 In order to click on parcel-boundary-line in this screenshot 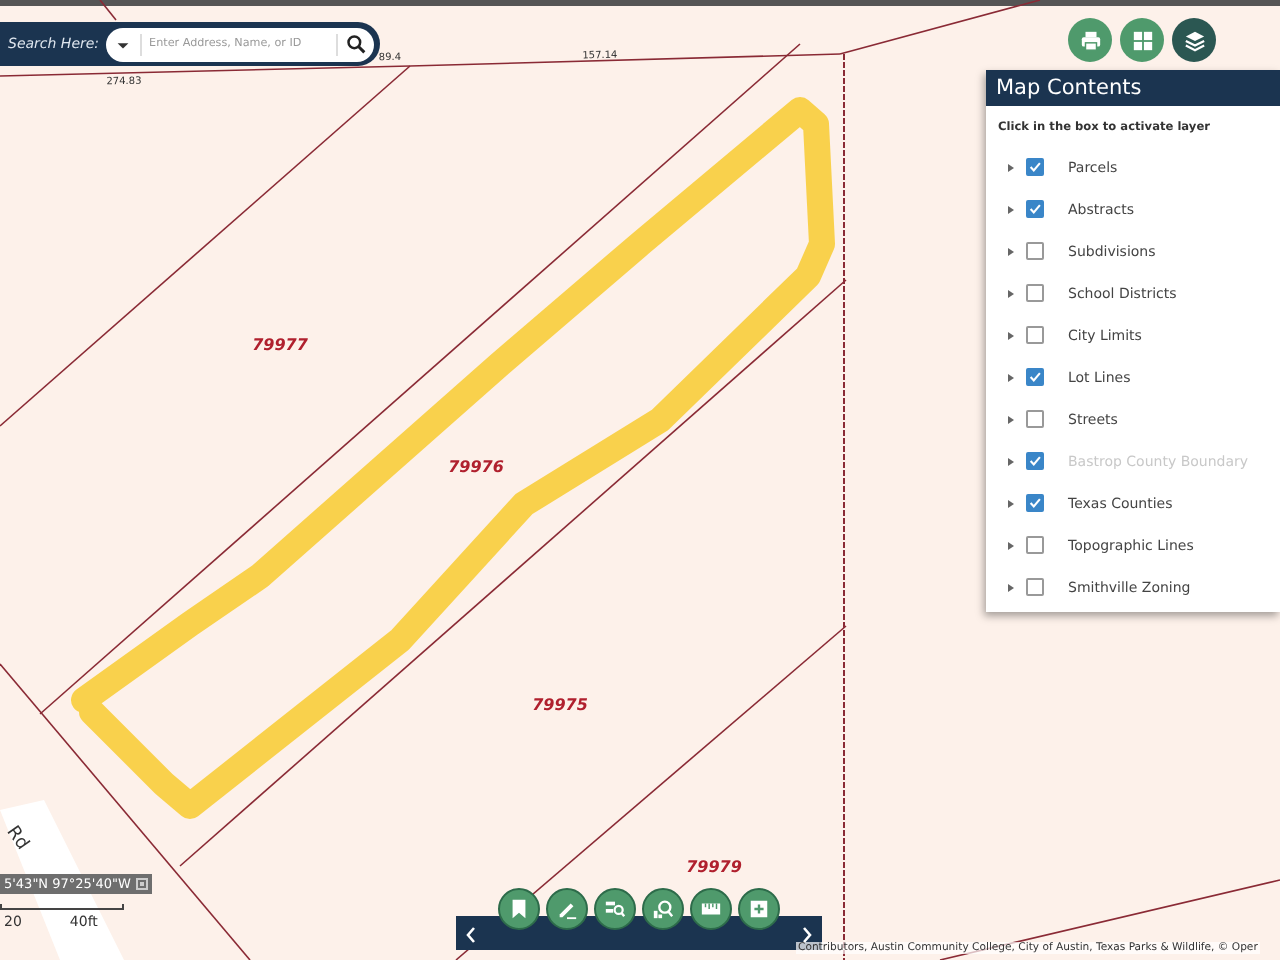, I will do `click(108, 10)`.